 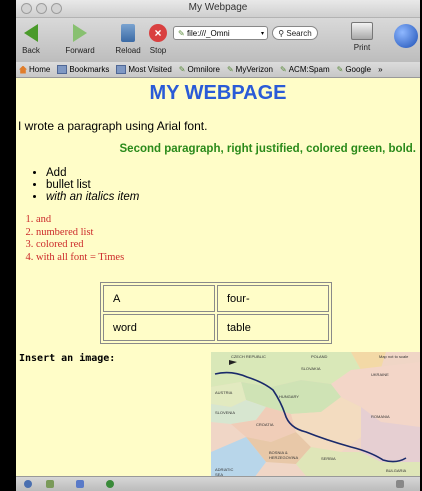 I want to click on status-bar, so click(x=218, y=483).